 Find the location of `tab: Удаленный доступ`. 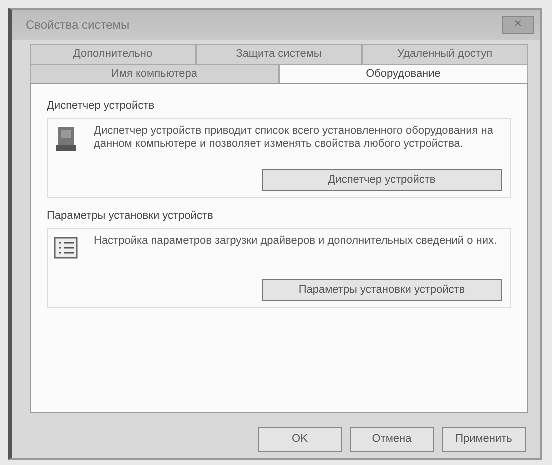

tab: Удаленный доступ is located at coordinates (445, 54).